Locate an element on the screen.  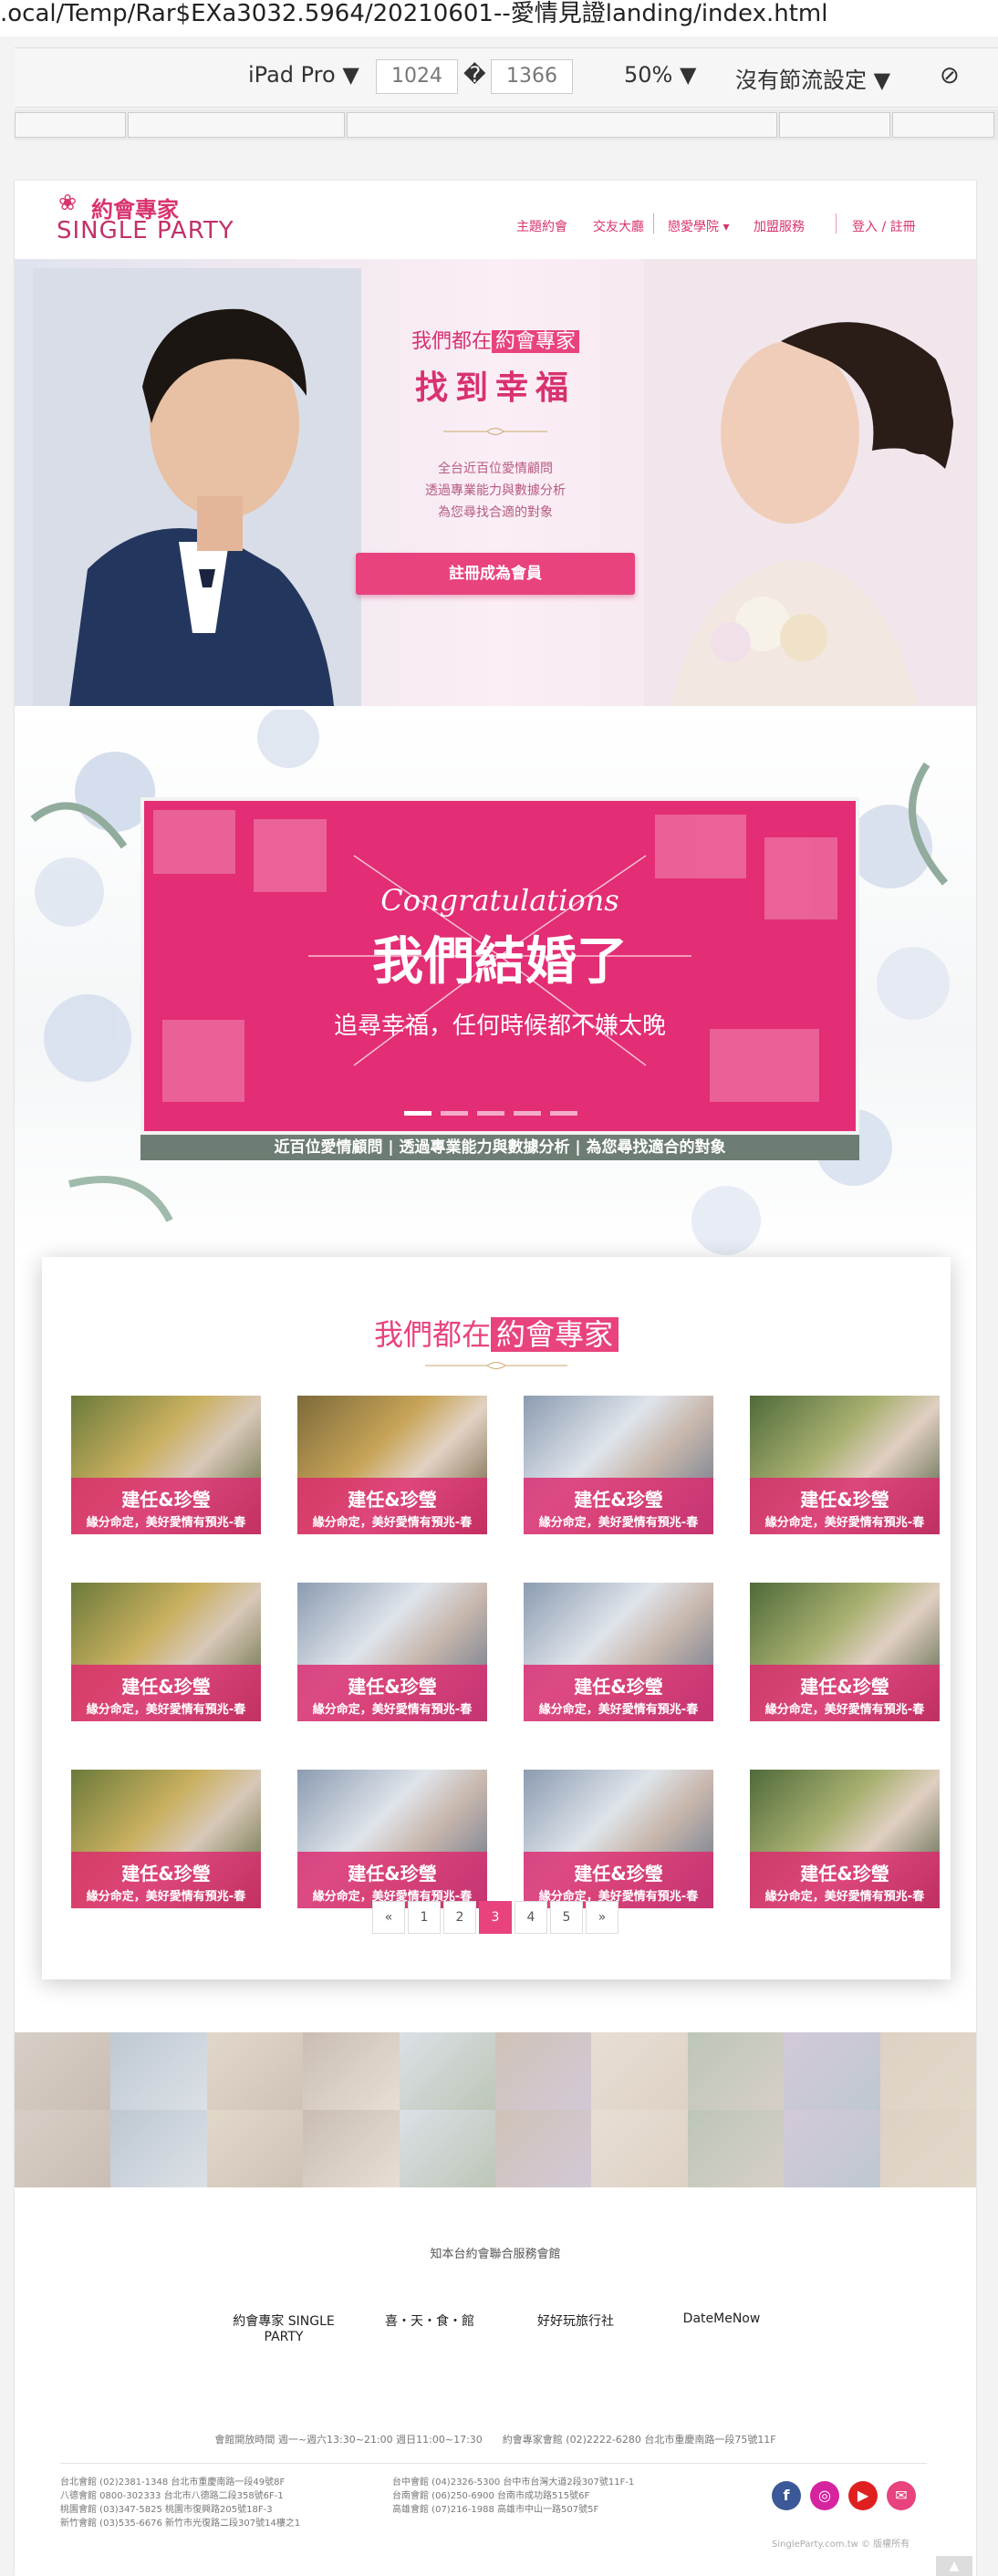
banner-caption: 近百位愛情顧問 | 透過專業能力與數據分析 | 為您尋找適合的對象 is located at coordinates (500, 1147).